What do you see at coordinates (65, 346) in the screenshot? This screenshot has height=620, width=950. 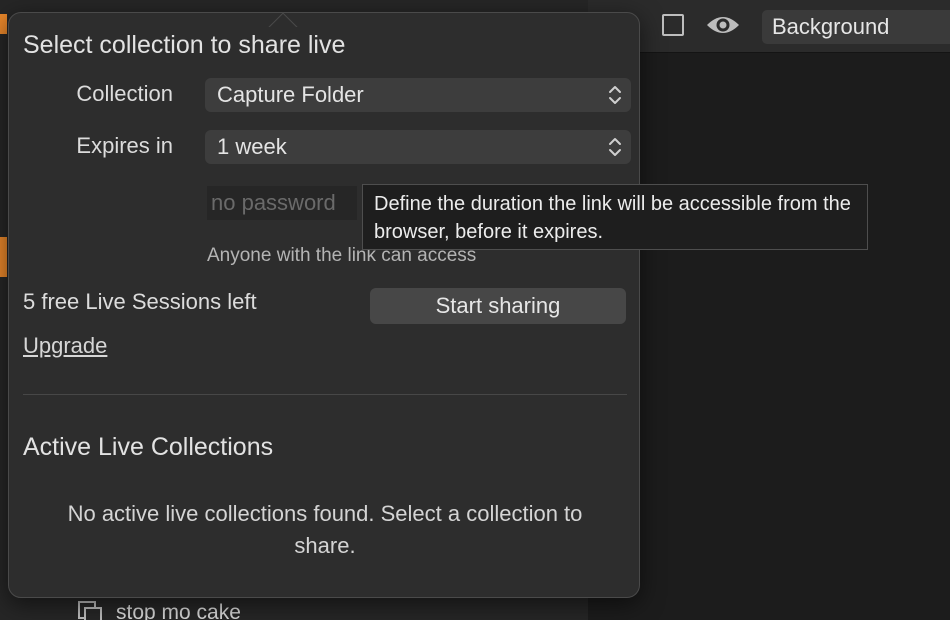 I see `upgrade-link: Upgrade` at bounding box center [65, 346].